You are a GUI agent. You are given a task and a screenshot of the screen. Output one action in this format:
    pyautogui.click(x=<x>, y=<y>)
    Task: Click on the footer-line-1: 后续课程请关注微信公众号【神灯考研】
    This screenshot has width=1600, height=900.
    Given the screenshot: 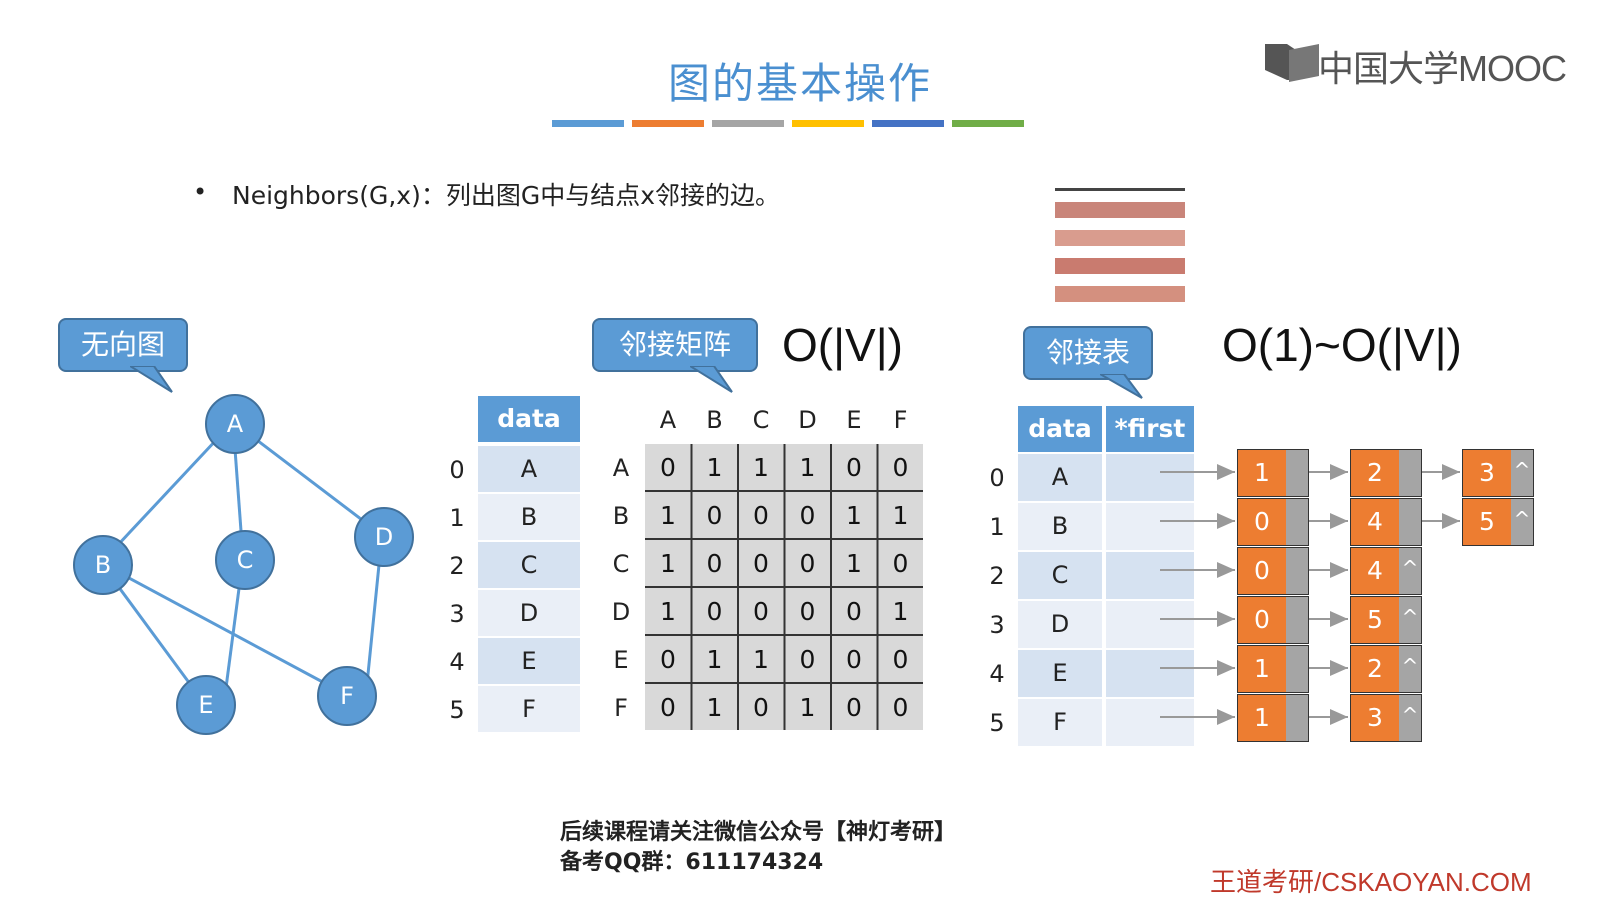 What is the action you would take?
    pyautogui.click(x=758, y=832)
    